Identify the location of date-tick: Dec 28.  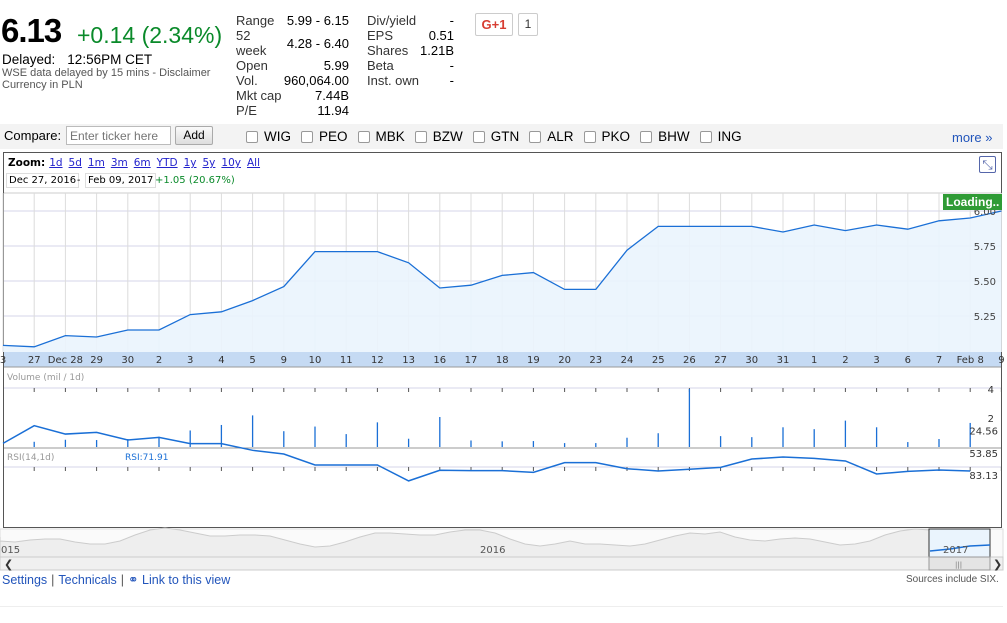
(65, 360).